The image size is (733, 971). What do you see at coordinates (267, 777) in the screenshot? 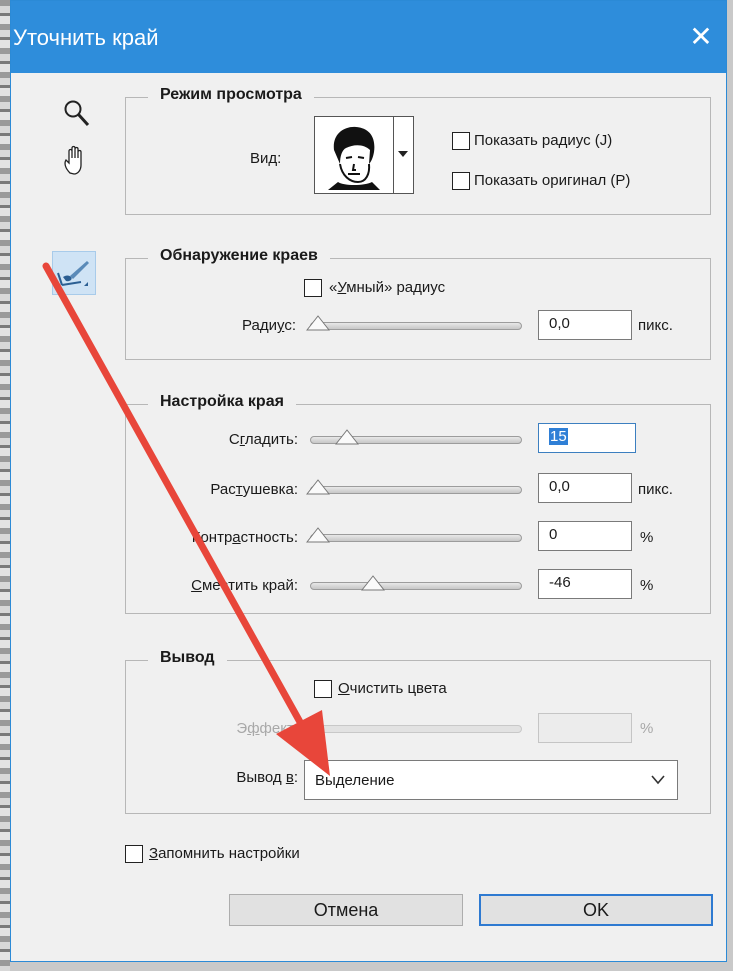
I see `output-to-label: Вывод в:` at bounding box center [267, 777].